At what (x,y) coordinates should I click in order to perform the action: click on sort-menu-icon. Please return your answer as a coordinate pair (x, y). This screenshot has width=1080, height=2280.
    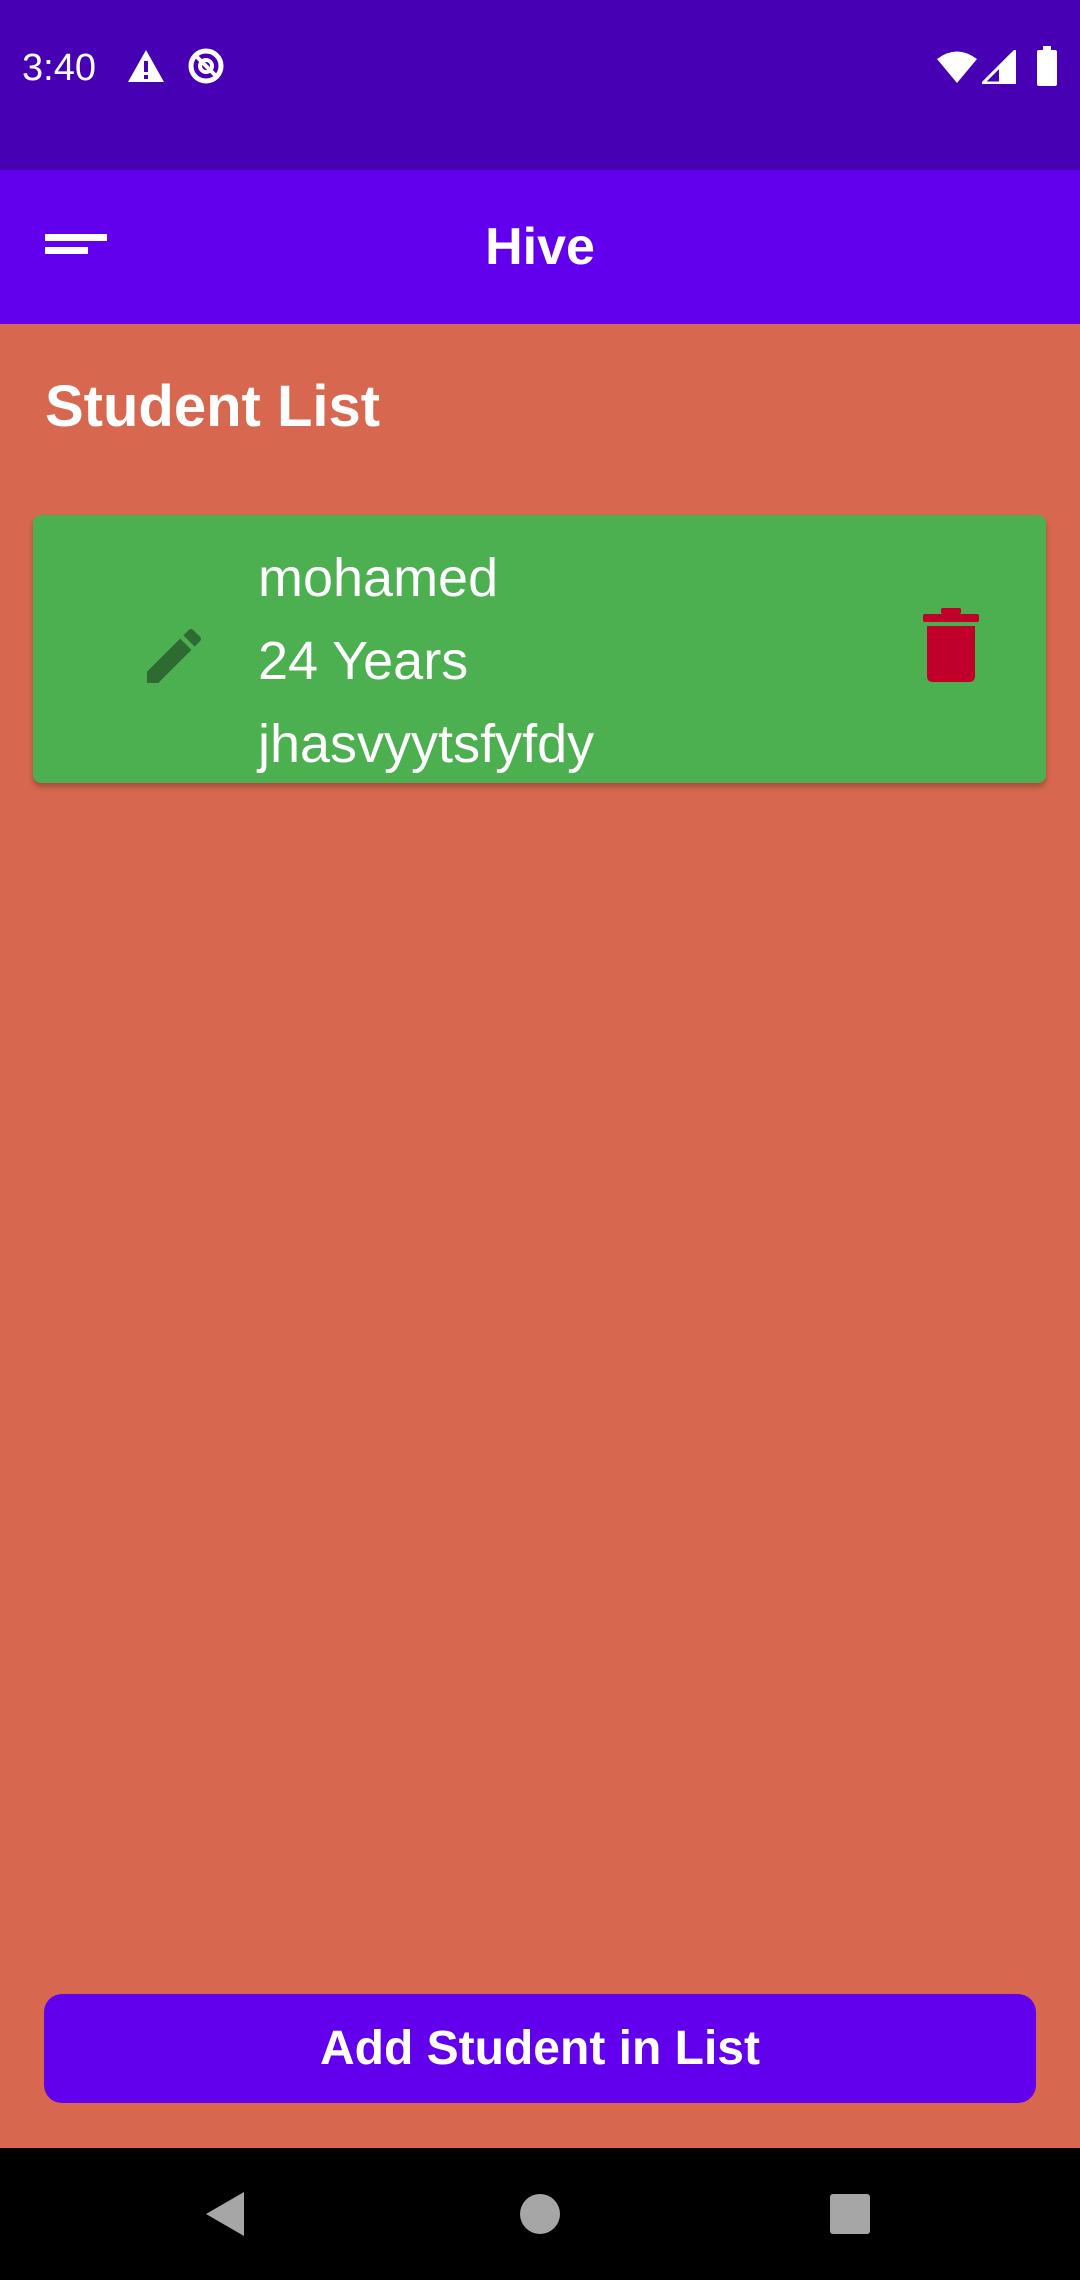
    Looking at the image, I should click on (76, 244).